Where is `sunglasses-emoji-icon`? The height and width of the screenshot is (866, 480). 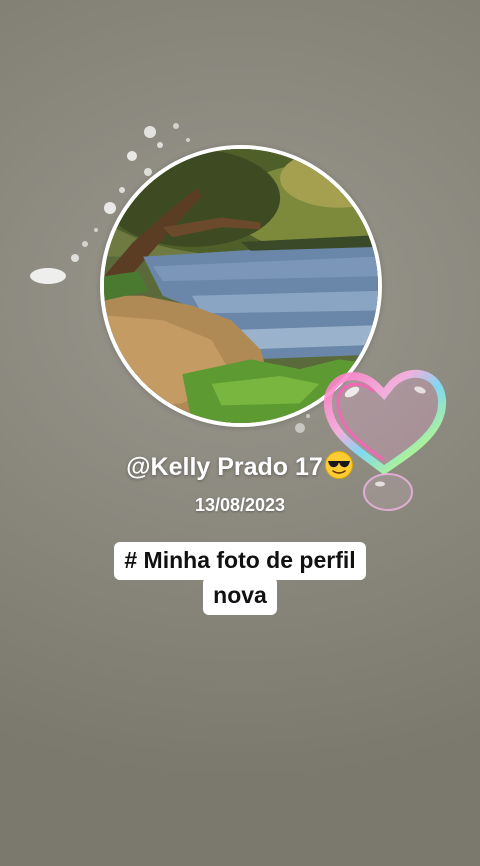
sunglasses-emoji-icon is located at coordinates (338, 465).